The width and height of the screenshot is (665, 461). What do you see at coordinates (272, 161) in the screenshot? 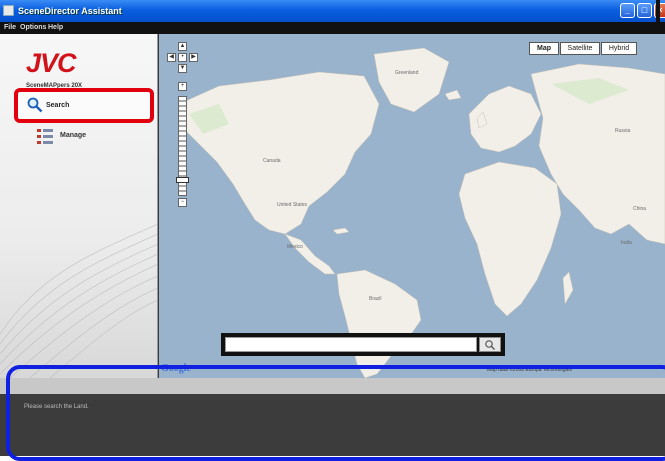
I see `label-canada: Canada` at bounding box center [272, 161].